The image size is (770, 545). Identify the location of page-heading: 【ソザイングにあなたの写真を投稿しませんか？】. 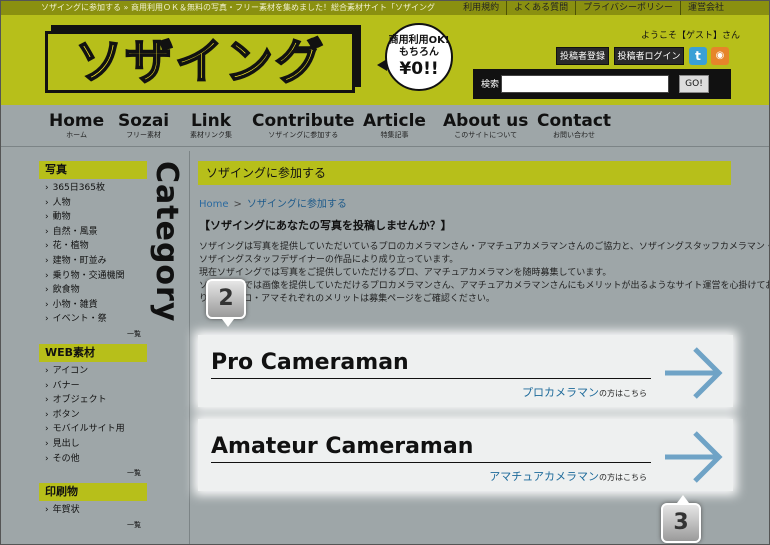
(325, 225).